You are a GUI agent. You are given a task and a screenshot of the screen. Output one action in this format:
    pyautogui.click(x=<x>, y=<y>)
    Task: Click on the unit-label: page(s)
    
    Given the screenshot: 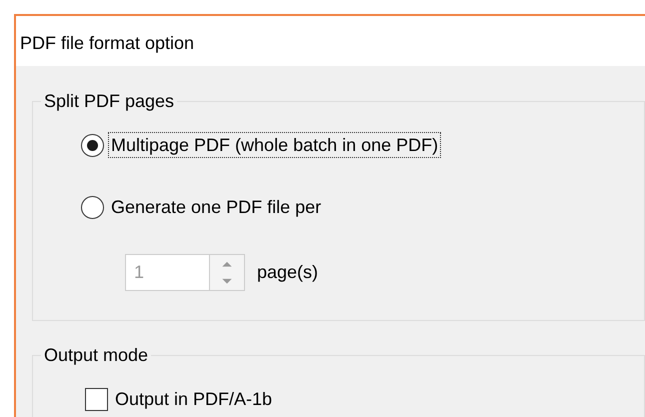 What is the action you would take?
    pyautogui.click(x=287, y=272)
    